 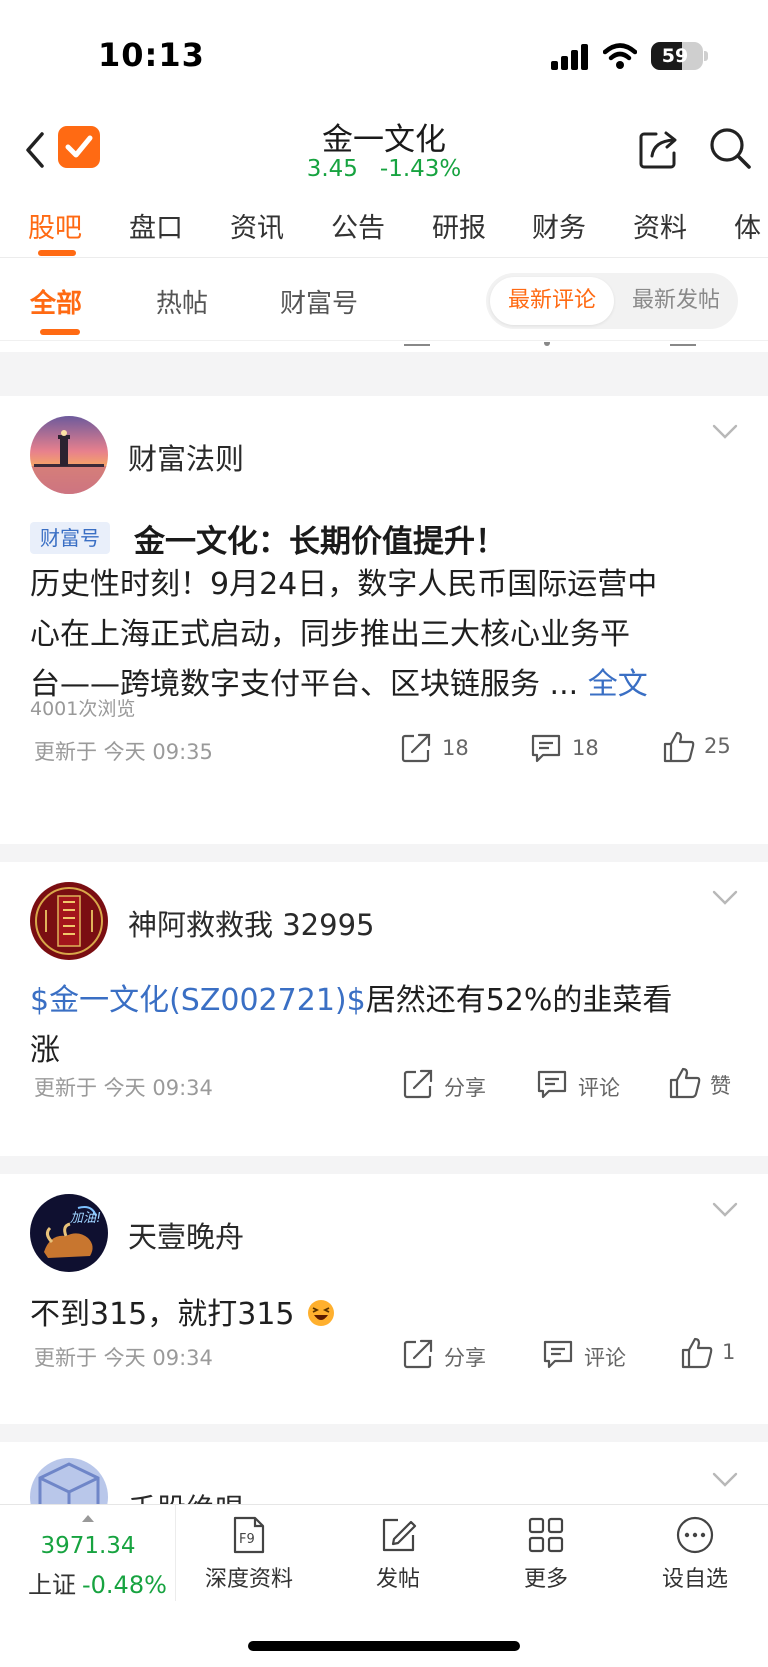 What do you see at coordinates (384, 152) in the screenshot?
I see `stock-header: 金一文化 3.45 -1.43%` at bounding box center [384, 152].